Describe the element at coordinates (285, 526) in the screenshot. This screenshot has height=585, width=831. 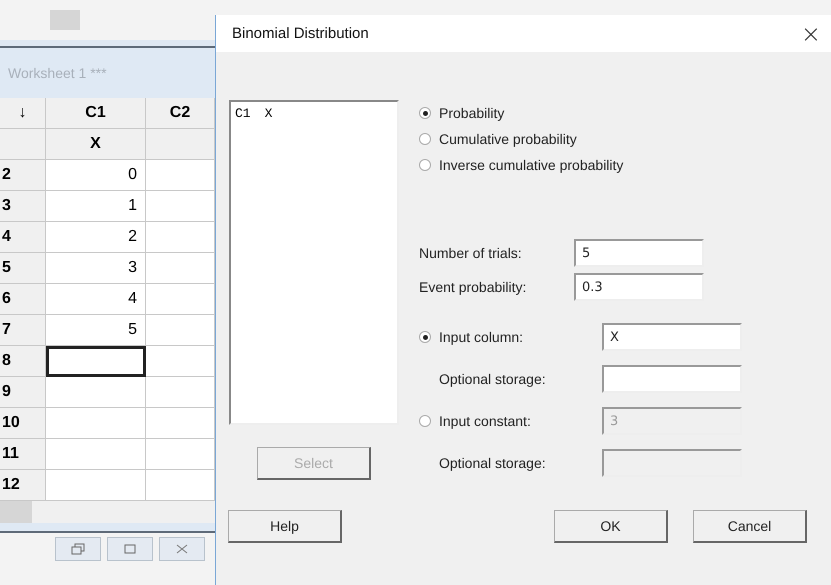
I see `help-button: Help` at that location.